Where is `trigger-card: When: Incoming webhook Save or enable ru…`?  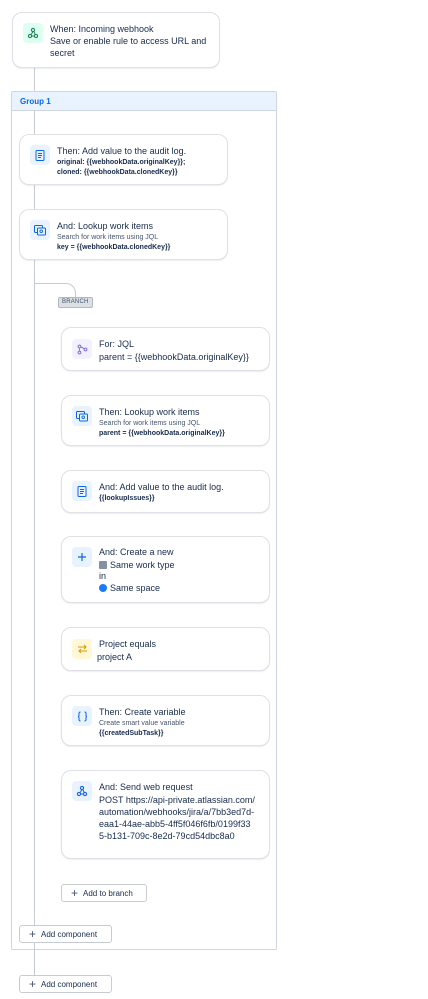
trigger-card: When: Incoming webhook Save or enable ru… is located at coordinates (116, 40).